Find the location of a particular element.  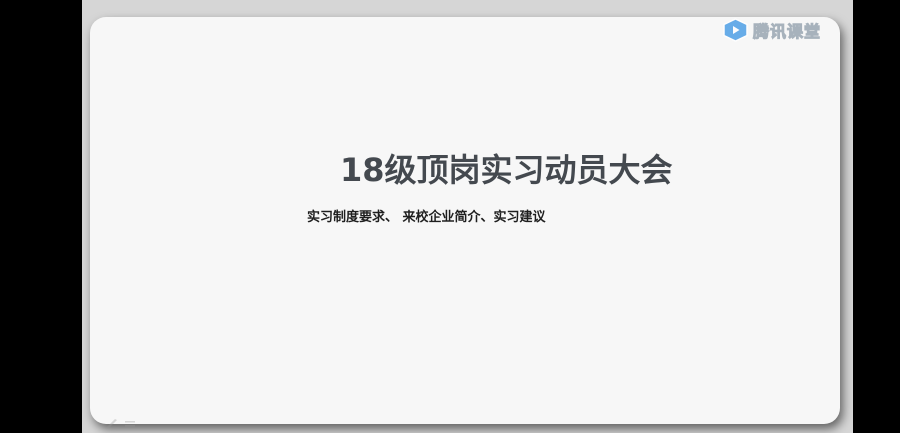

slide-title: 18级顶岗实习动员大会 is located at coordinates (506, 170).